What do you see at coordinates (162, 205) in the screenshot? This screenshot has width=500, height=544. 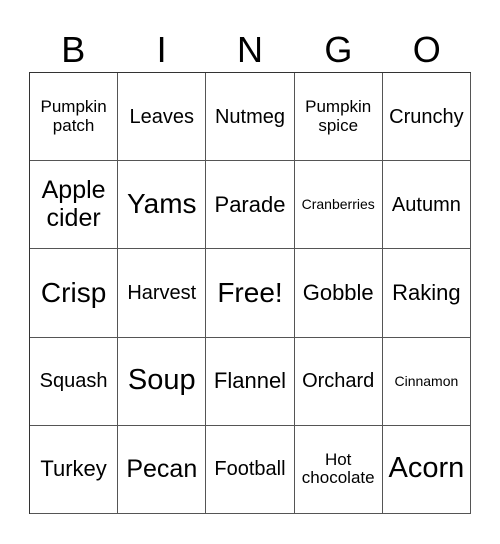 I see `bingo-cell: Yams` at bounding box center [162, 205].